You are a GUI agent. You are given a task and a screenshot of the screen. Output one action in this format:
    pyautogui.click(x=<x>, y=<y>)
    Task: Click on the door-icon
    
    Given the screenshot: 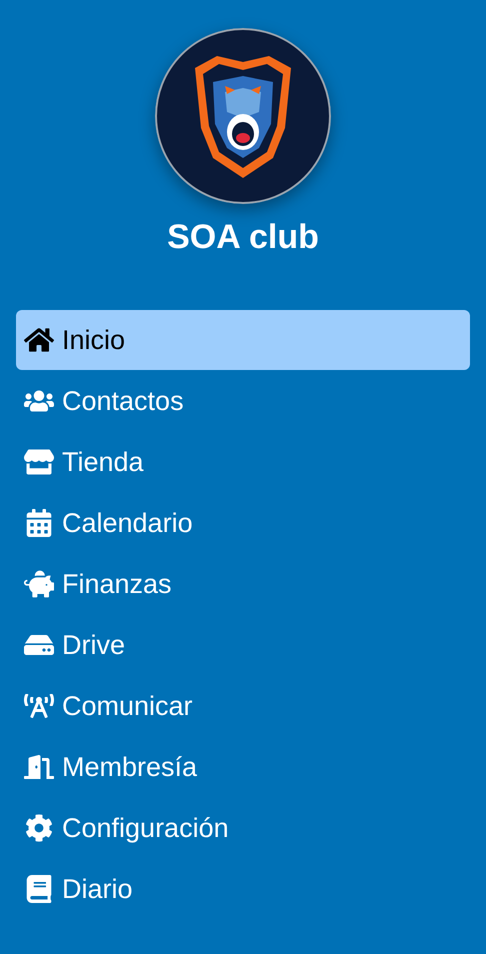 What is the action you would take?
    pyautogui.click(x=39, y=767)
    